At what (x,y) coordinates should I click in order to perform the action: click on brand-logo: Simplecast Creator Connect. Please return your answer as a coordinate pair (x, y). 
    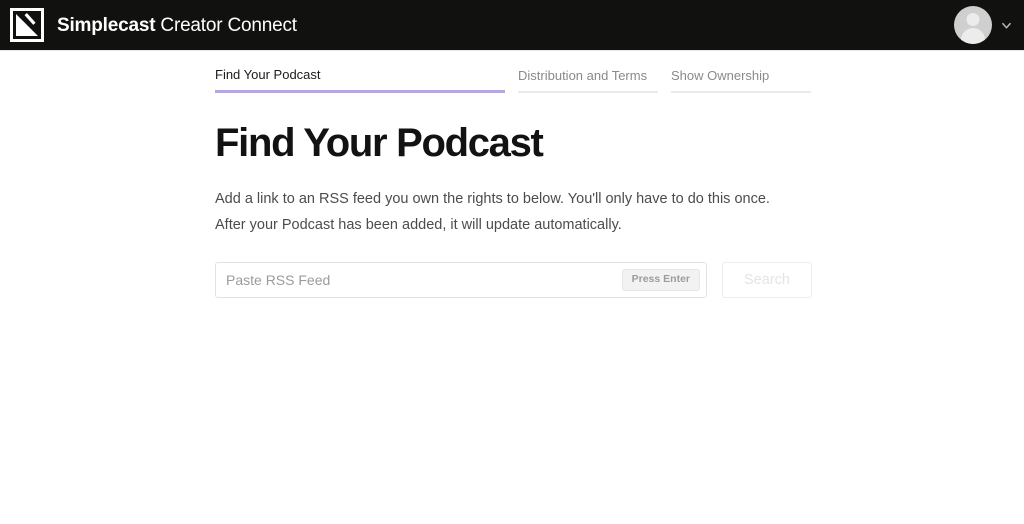
    Looking at the image, I should click on (153, 25).